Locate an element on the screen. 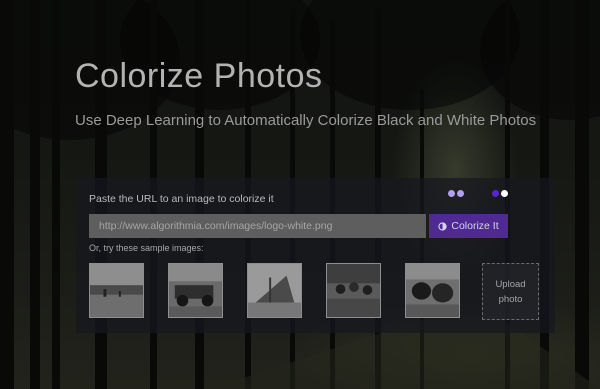  left-dots-icon is located at coordinates (456, 193).